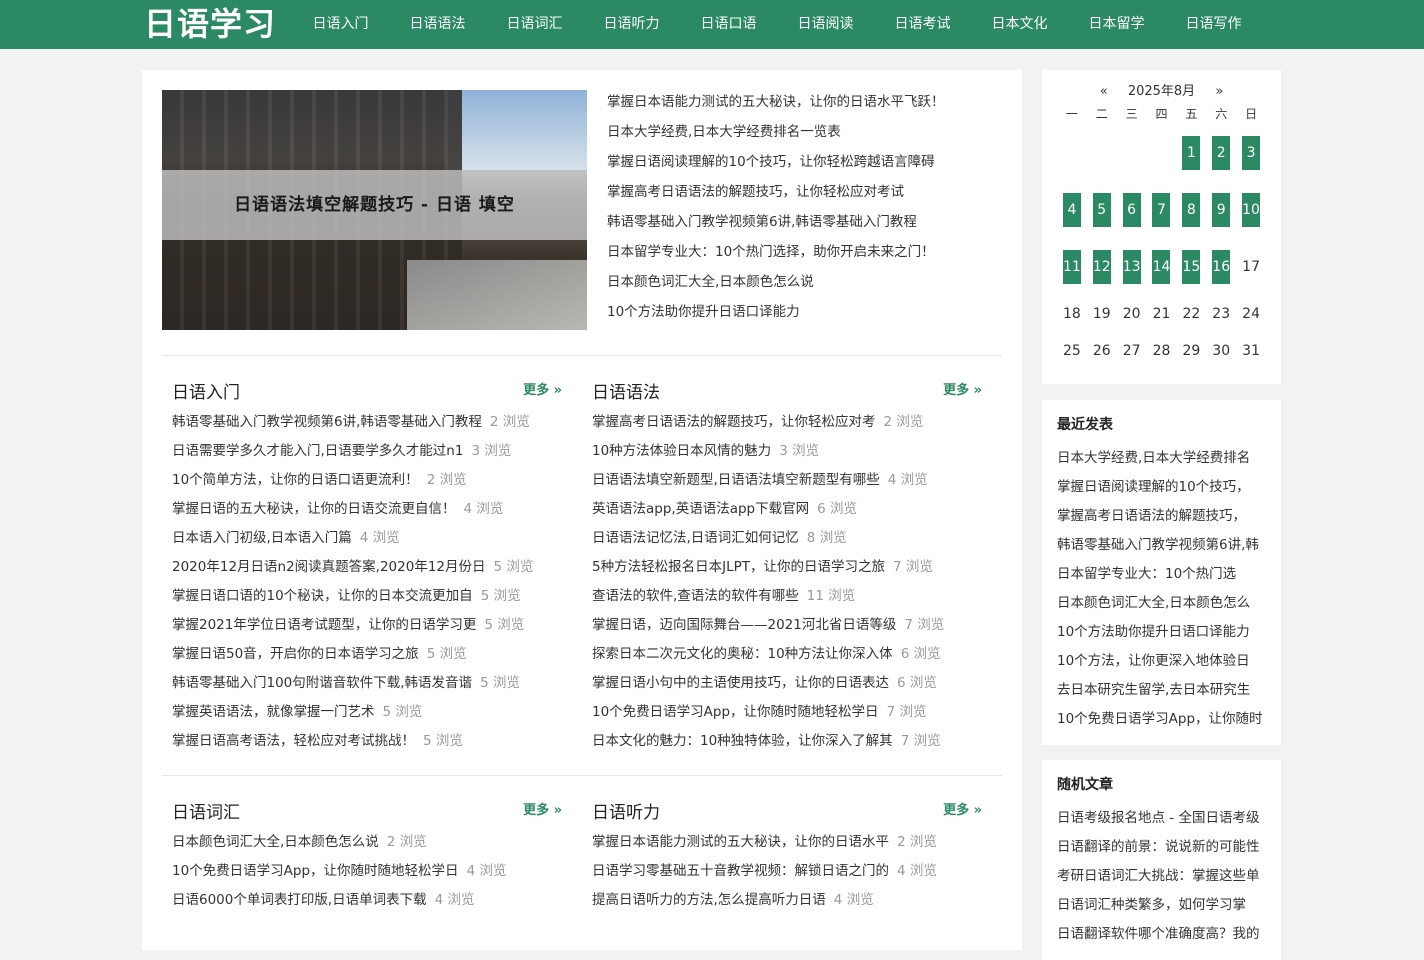 This screenshot has height=960, width=1424. What do you see at coordinates (362, 873) in the screenshot?
I see `list-item: 10个免费日语学习App，让你随时随地轻松学日 4 浏览` at bounding box center [362, 873].